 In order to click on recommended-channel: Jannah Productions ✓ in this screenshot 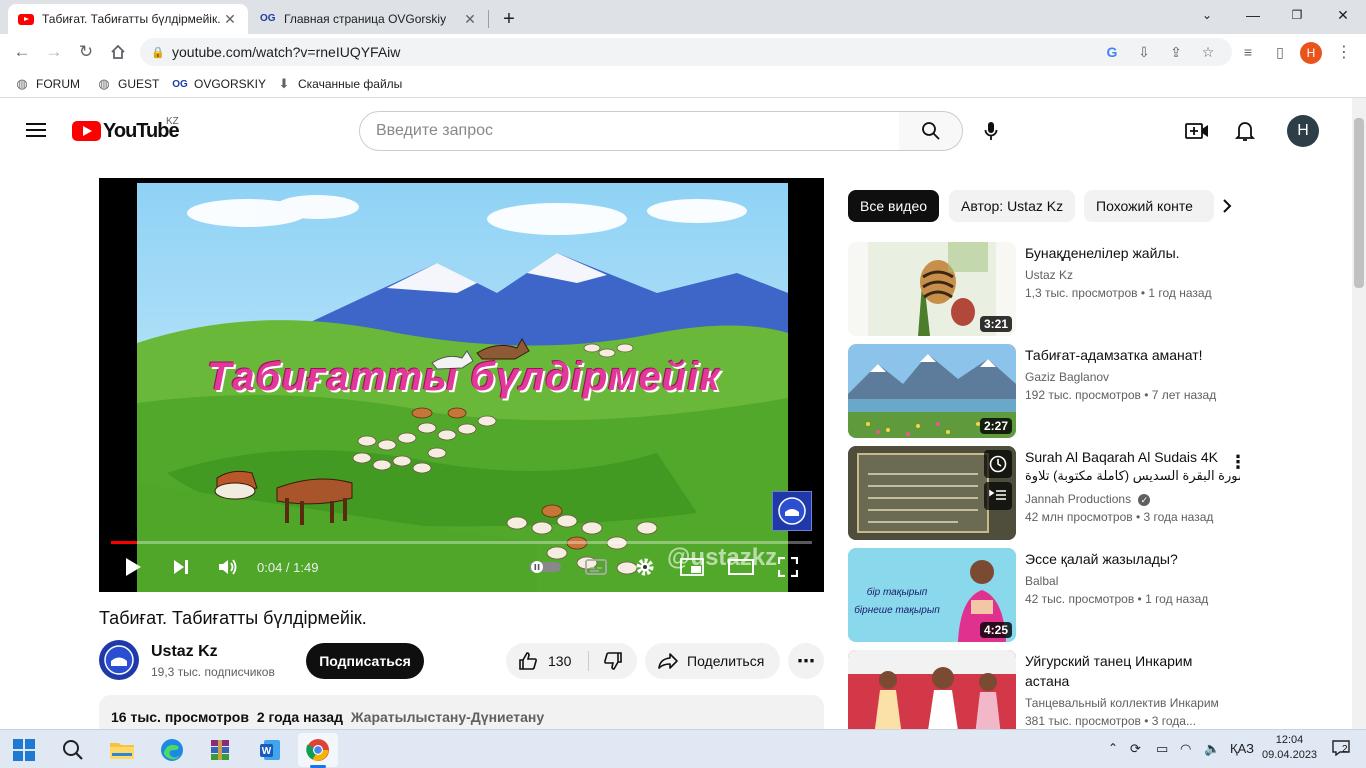, I will do `click(1132, 499)`.